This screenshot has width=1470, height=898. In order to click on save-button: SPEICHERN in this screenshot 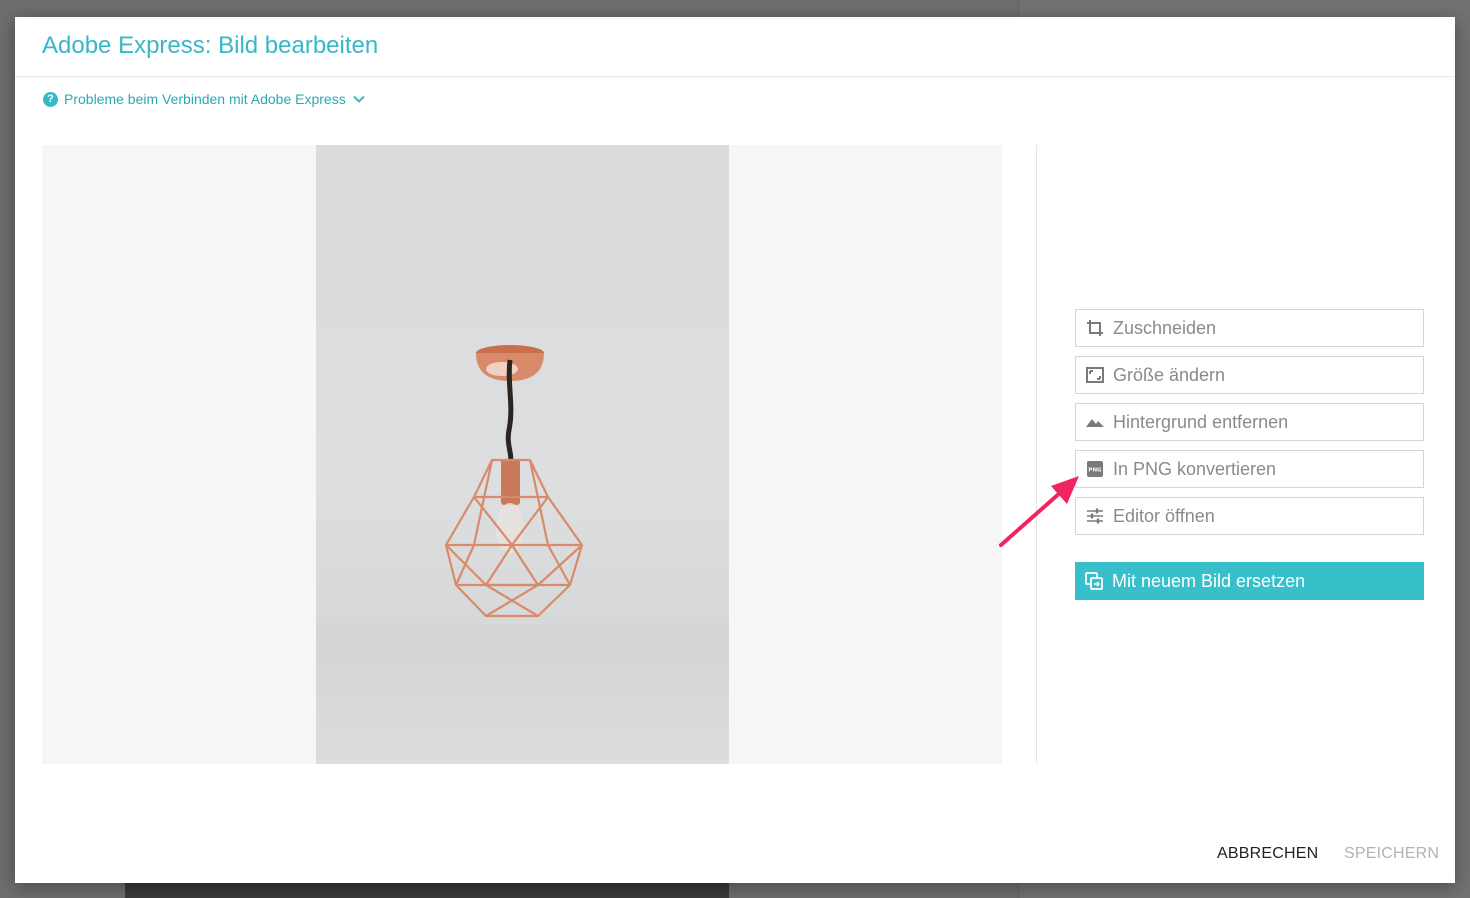, I will do `click(1391, 854)`.